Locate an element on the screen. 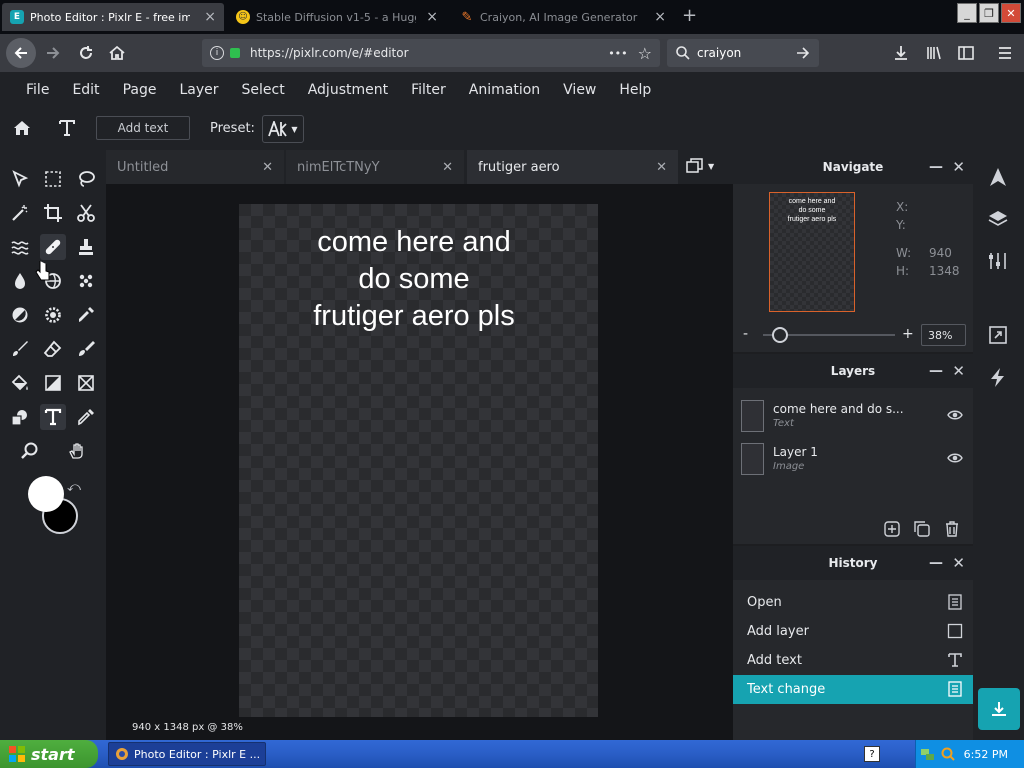 This screenshot has width=1024, height=768. arrow-right-icon is located at coordinates (803, 53).